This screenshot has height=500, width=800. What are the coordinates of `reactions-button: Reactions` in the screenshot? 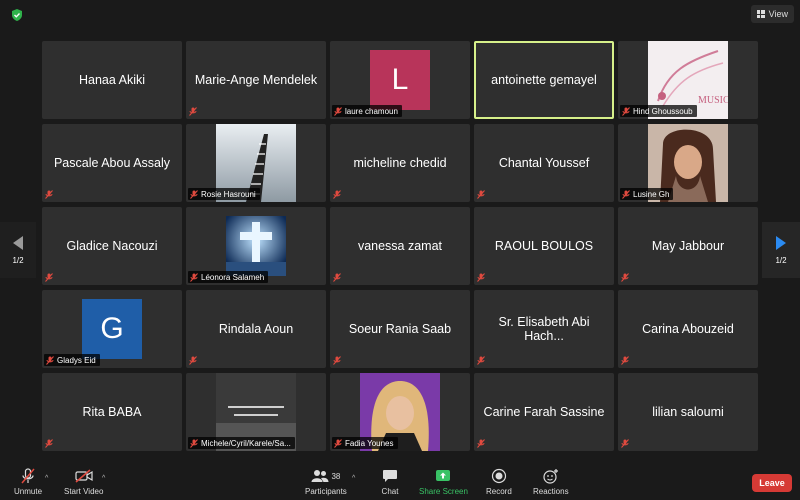 It's located at (551, 482).